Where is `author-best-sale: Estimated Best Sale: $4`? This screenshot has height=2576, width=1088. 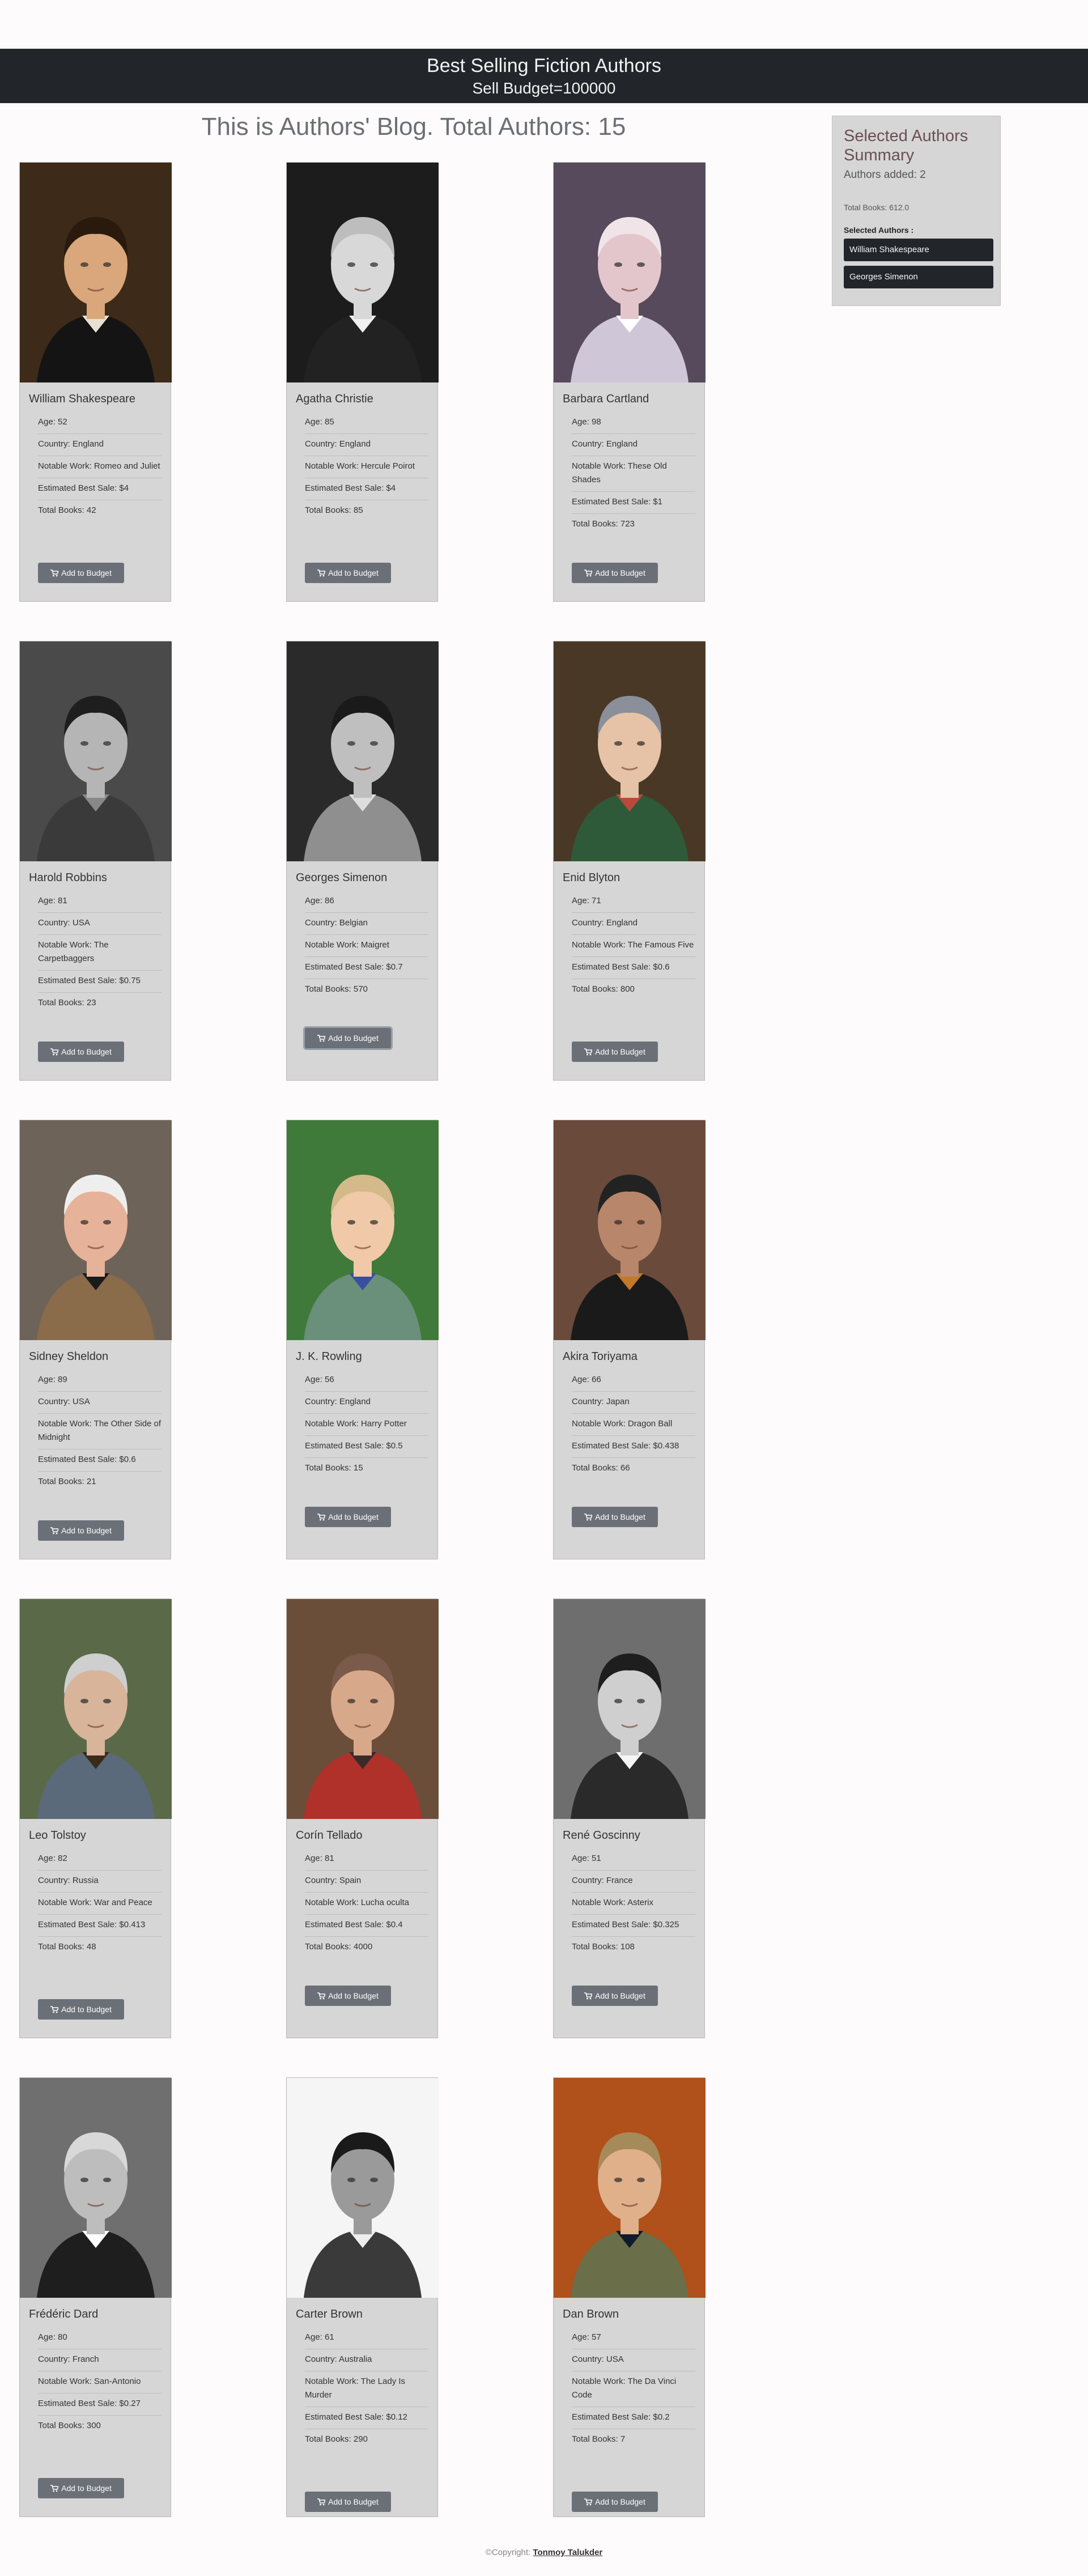
author-best-sale: Estimated Best Sale: $4 is located at coordinates (366, 489).